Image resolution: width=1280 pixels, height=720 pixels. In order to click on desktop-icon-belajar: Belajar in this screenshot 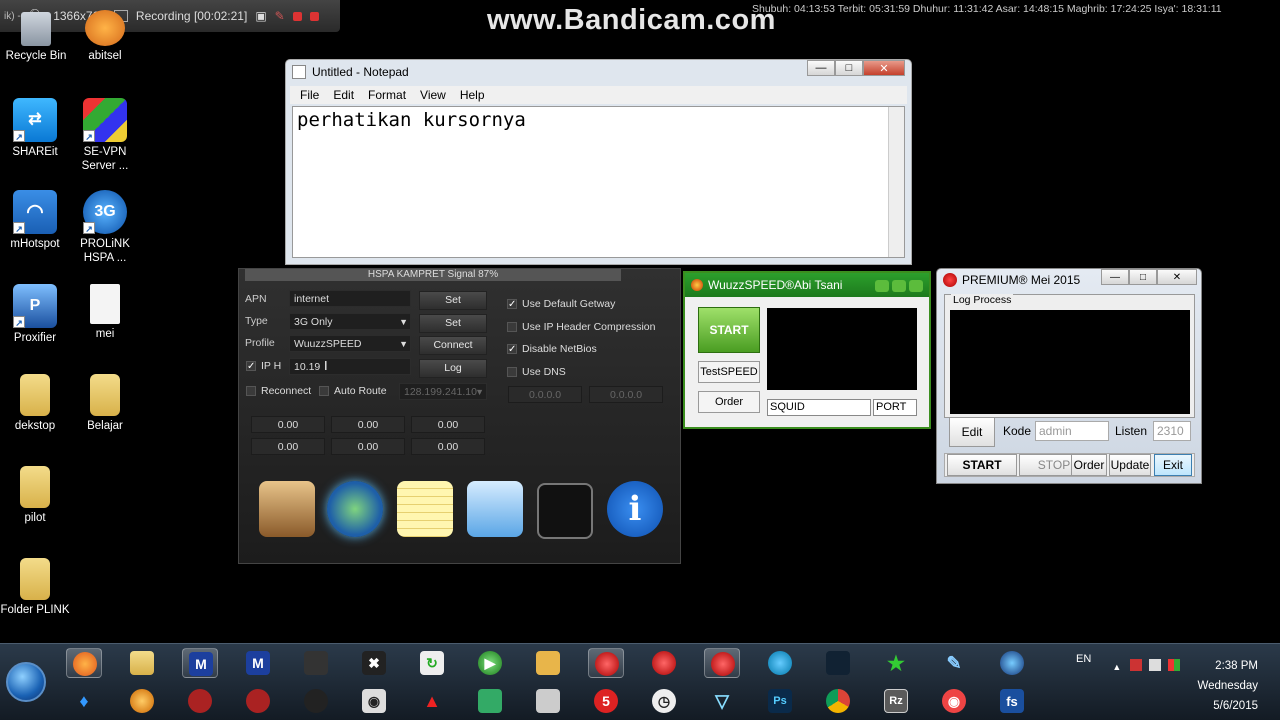, I will do `click(105, 403)`.